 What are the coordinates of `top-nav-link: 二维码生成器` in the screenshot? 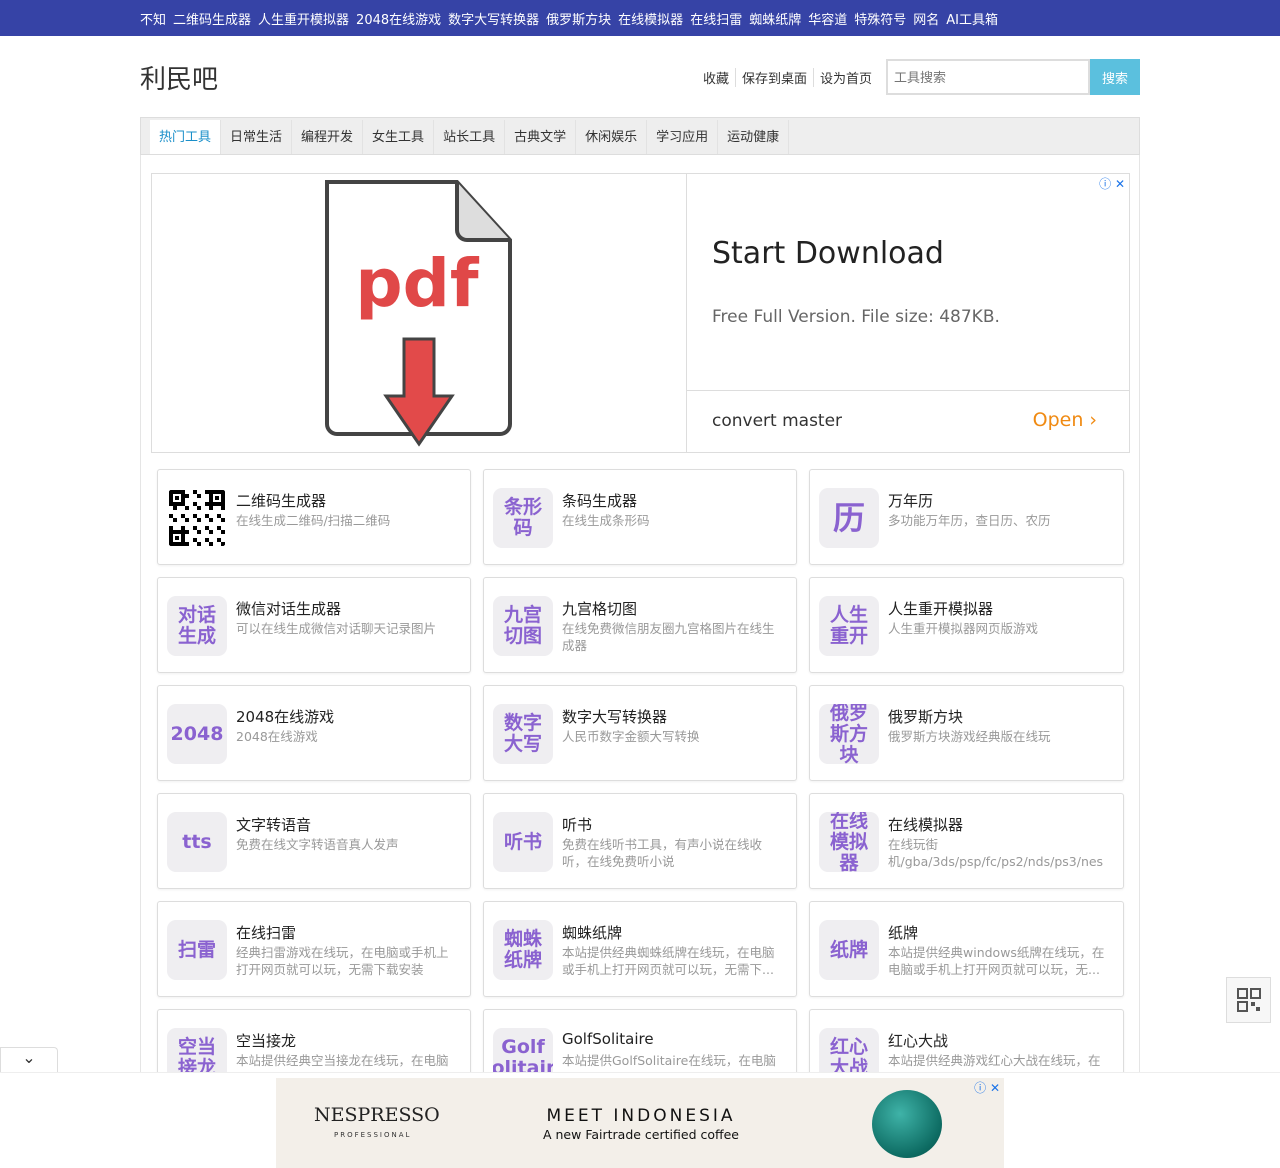 It's located at (212, 18).